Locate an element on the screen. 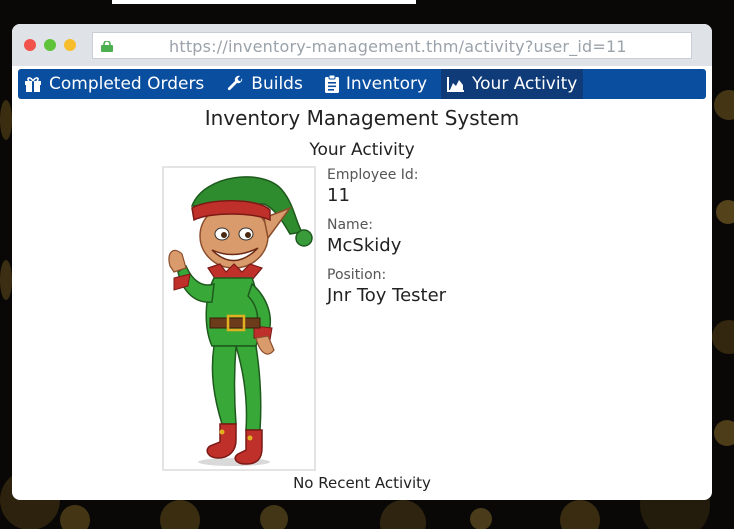 This screenshot has height=529, width=734. nav-completed-orders: Completed Orders is located at coordinates (114, 84).